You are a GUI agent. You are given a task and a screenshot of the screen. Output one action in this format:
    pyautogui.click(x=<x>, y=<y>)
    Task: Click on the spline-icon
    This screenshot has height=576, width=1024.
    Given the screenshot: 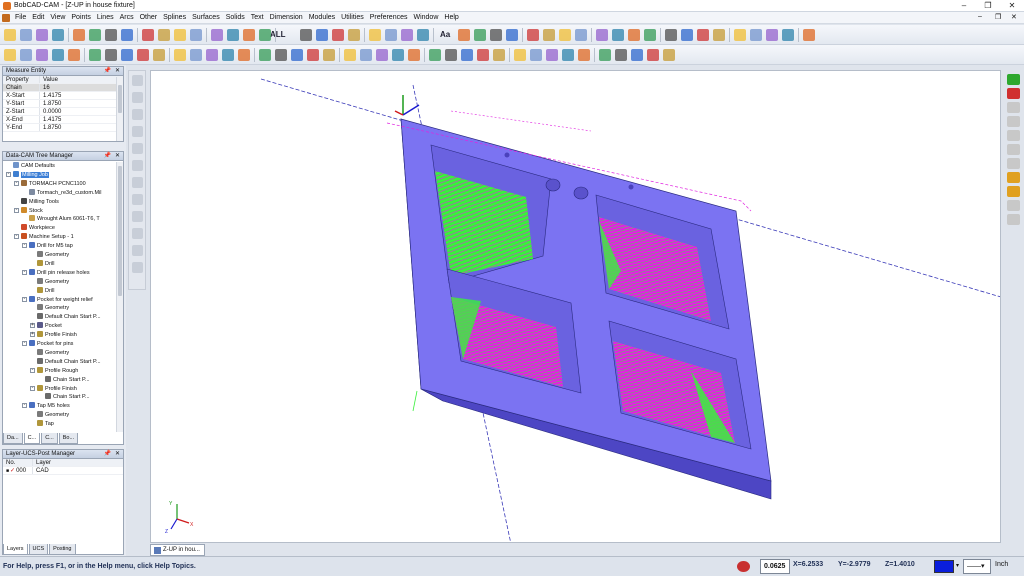 What is the action you would take?
    pyautogui.click(x=740, y=35)
    